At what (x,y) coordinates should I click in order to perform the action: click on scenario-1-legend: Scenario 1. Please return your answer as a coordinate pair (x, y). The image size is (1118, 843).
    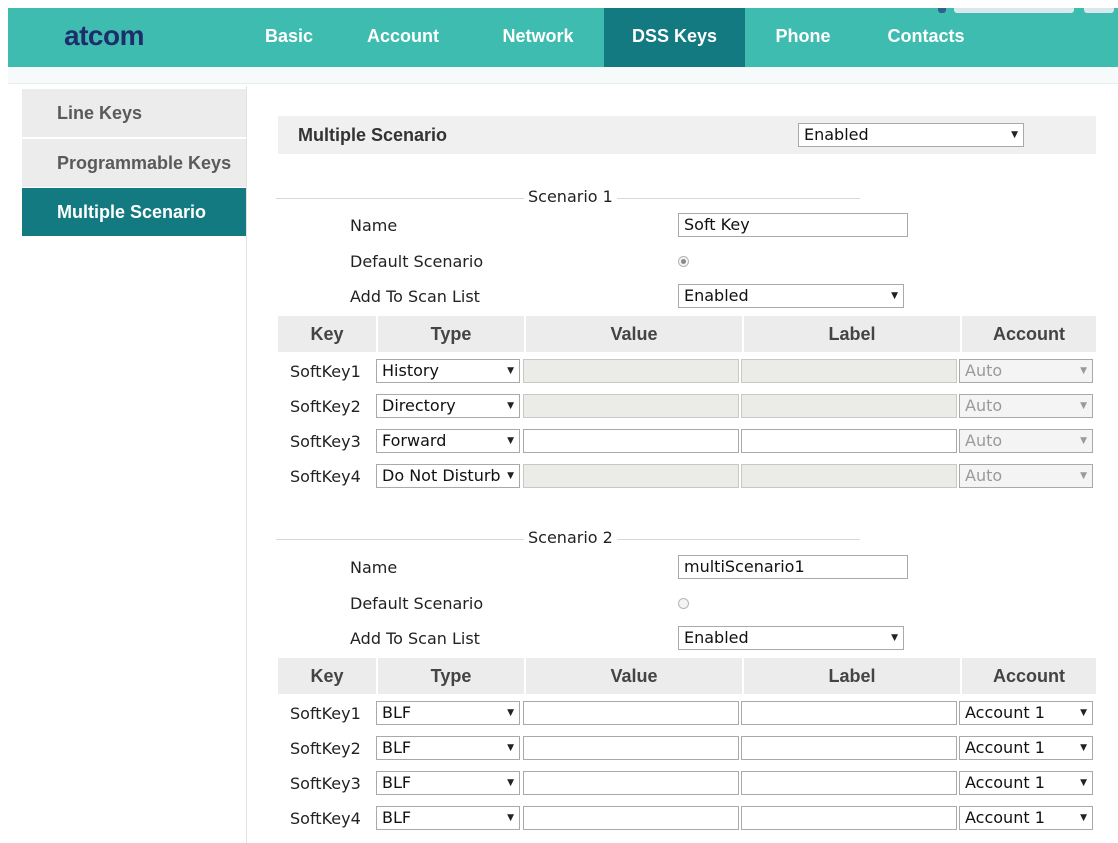
    Looking at the image, I should click on (570, 196).